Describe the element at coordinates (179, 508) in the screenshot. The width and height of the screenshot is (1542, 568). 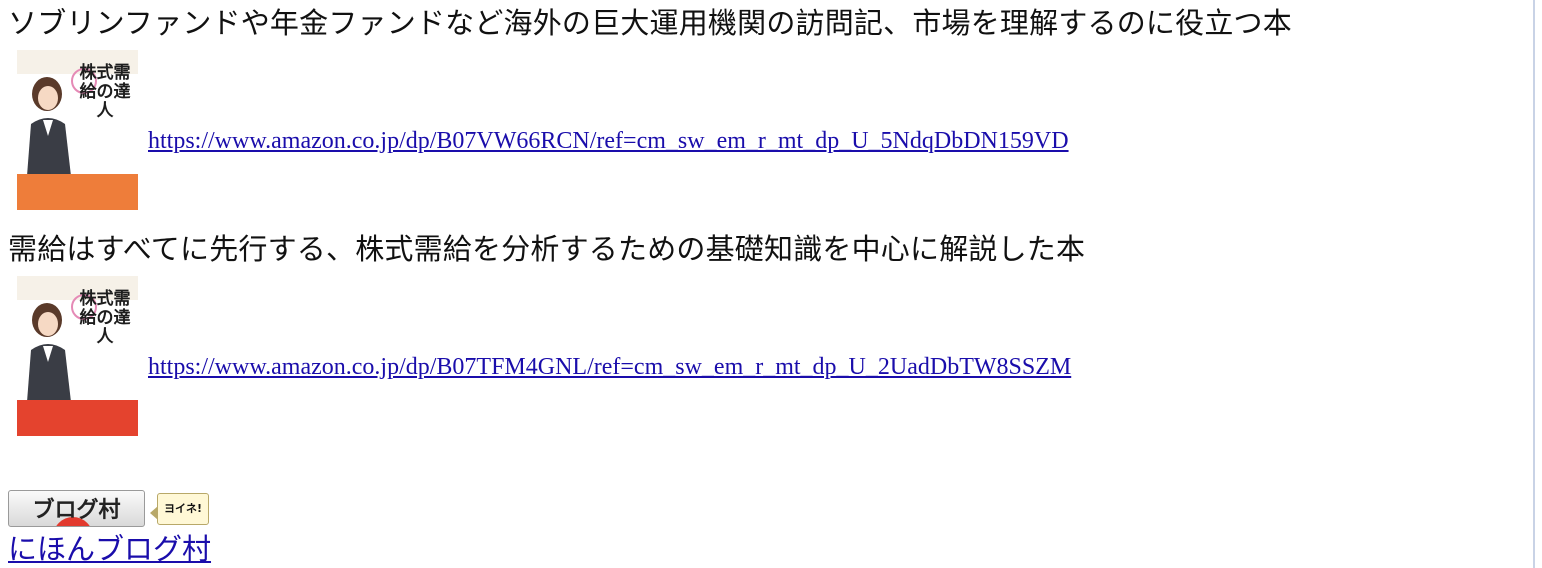
I see `yoine-bubble: ヨイネ!` at that location.